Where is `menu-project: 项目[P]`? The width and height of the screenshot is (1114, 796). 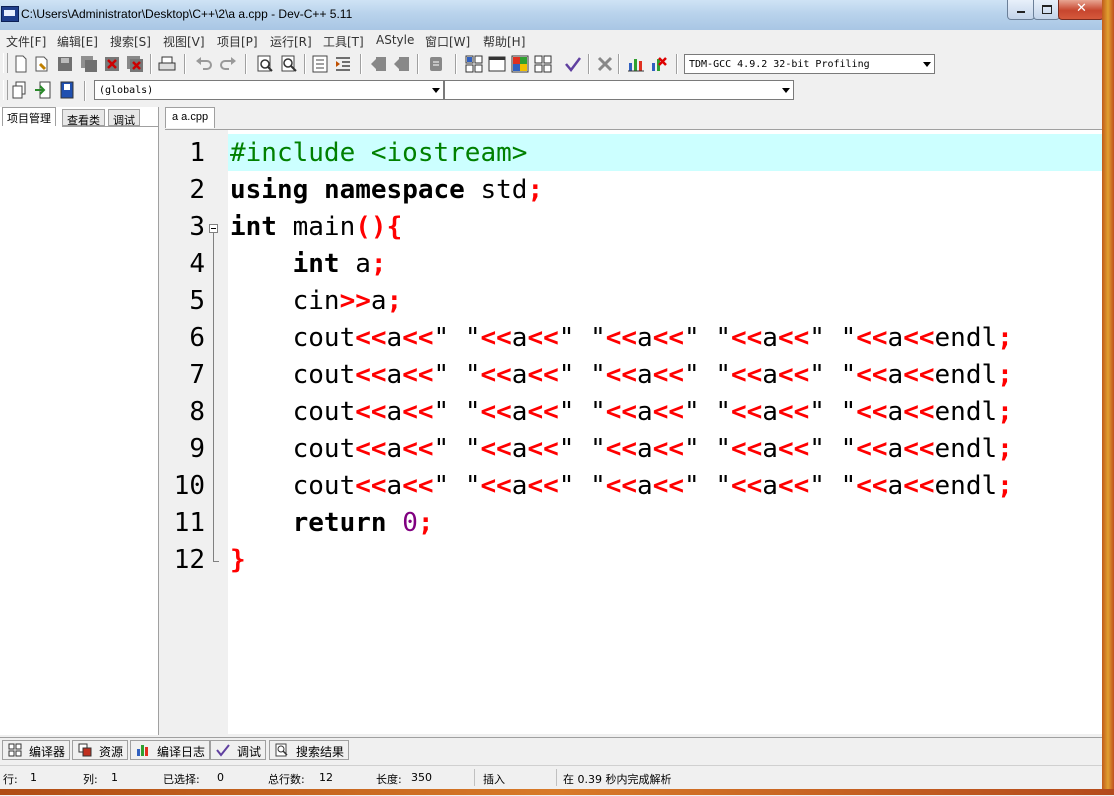 menu-project: 项目[P] is located at coordinates (237, 41).